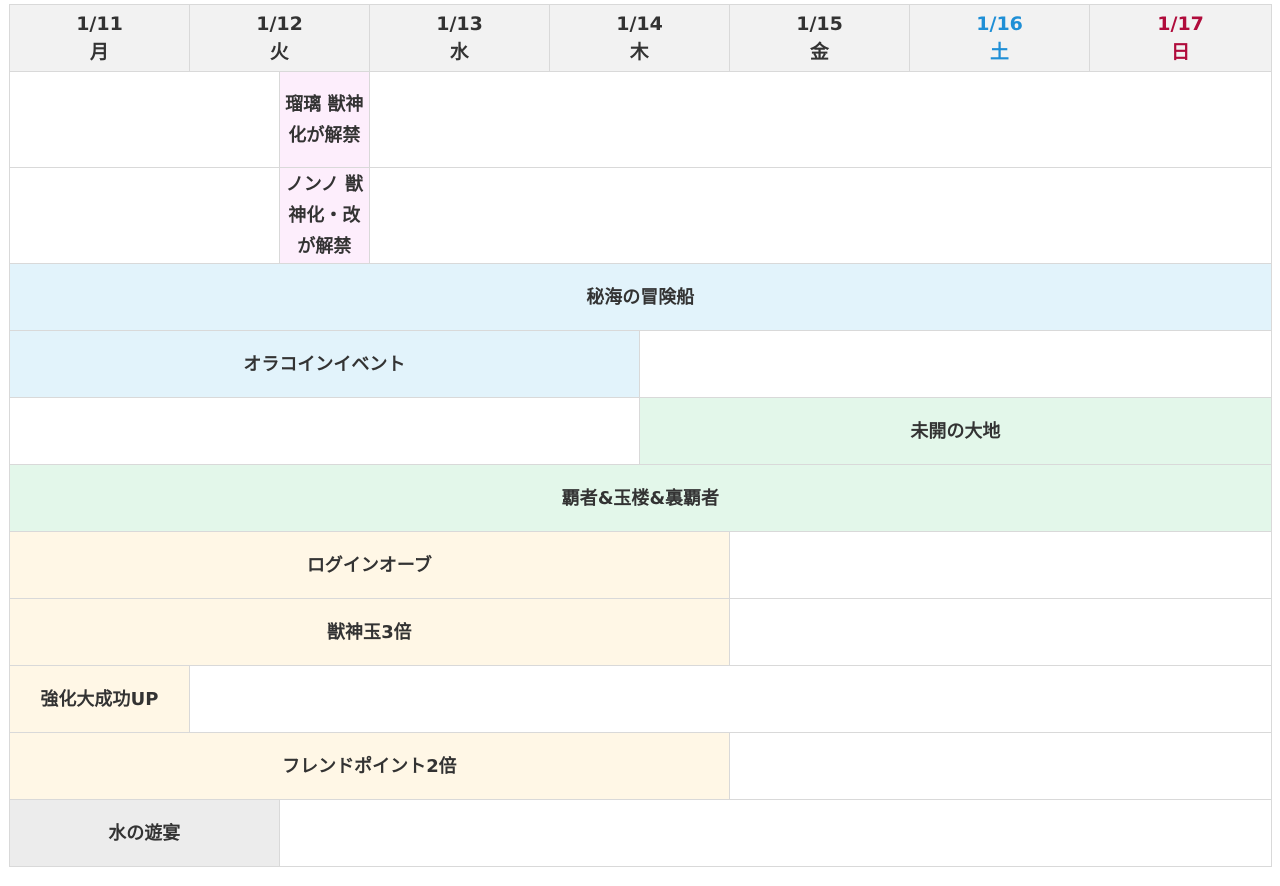  I want to click on day-of-week: 土, so click(1000, 52).